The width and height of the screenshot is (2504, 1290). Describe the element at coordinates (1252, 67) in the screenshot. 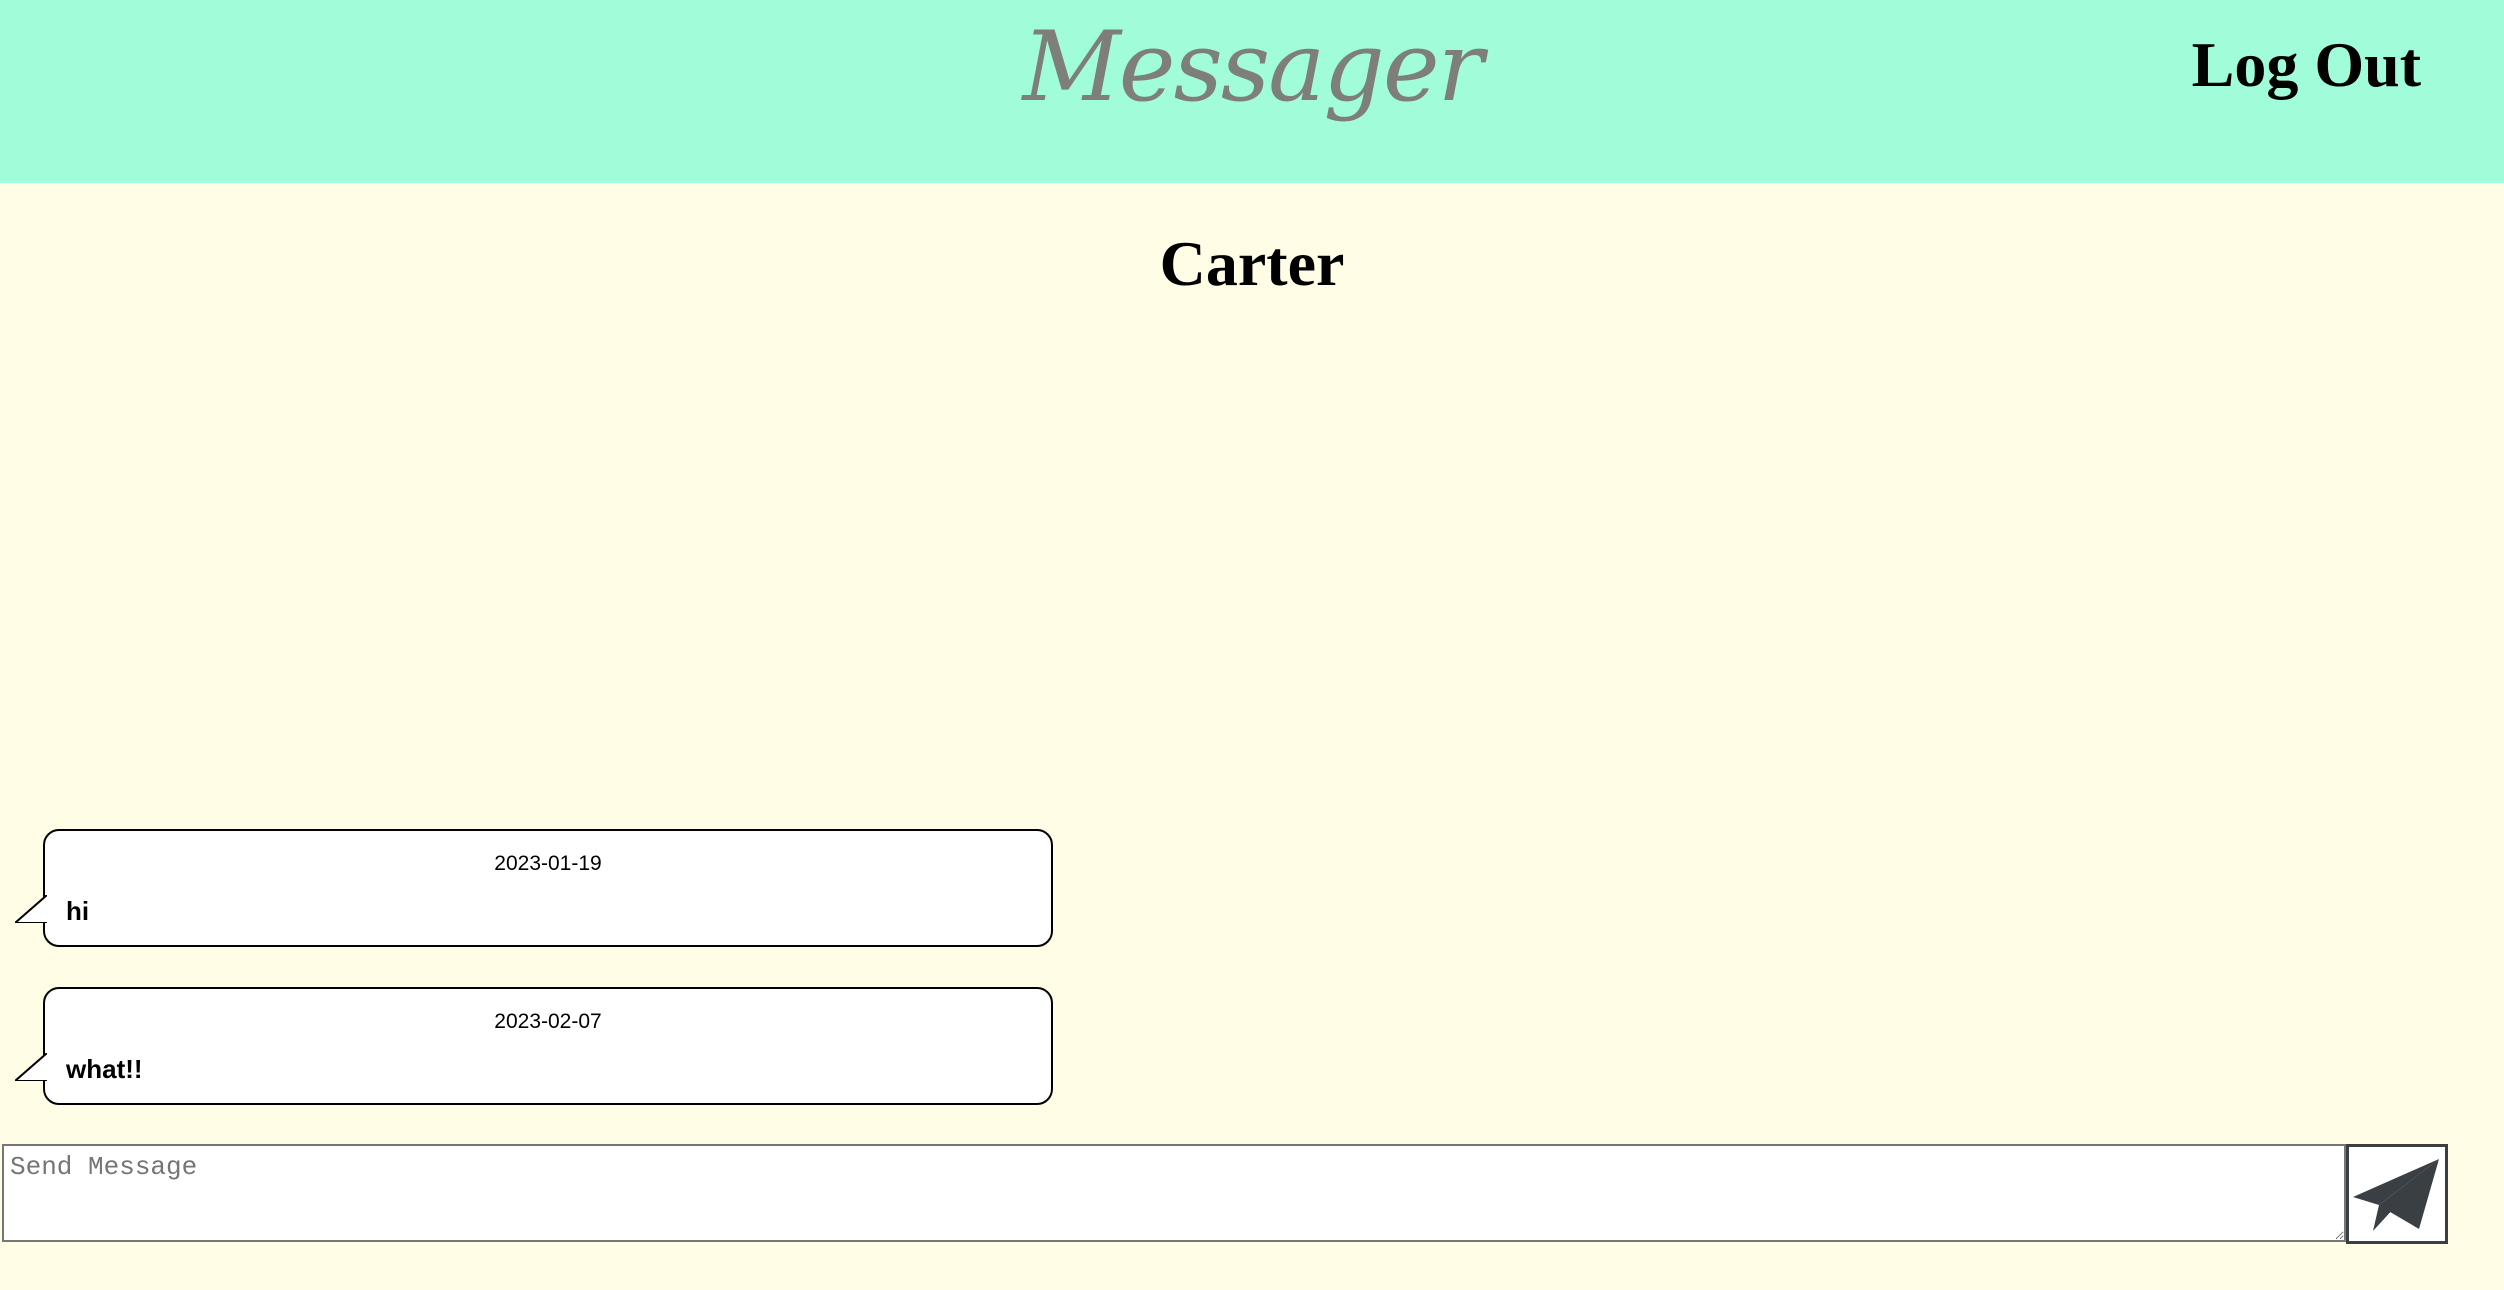

I see `app-logo: Messager` at that location.